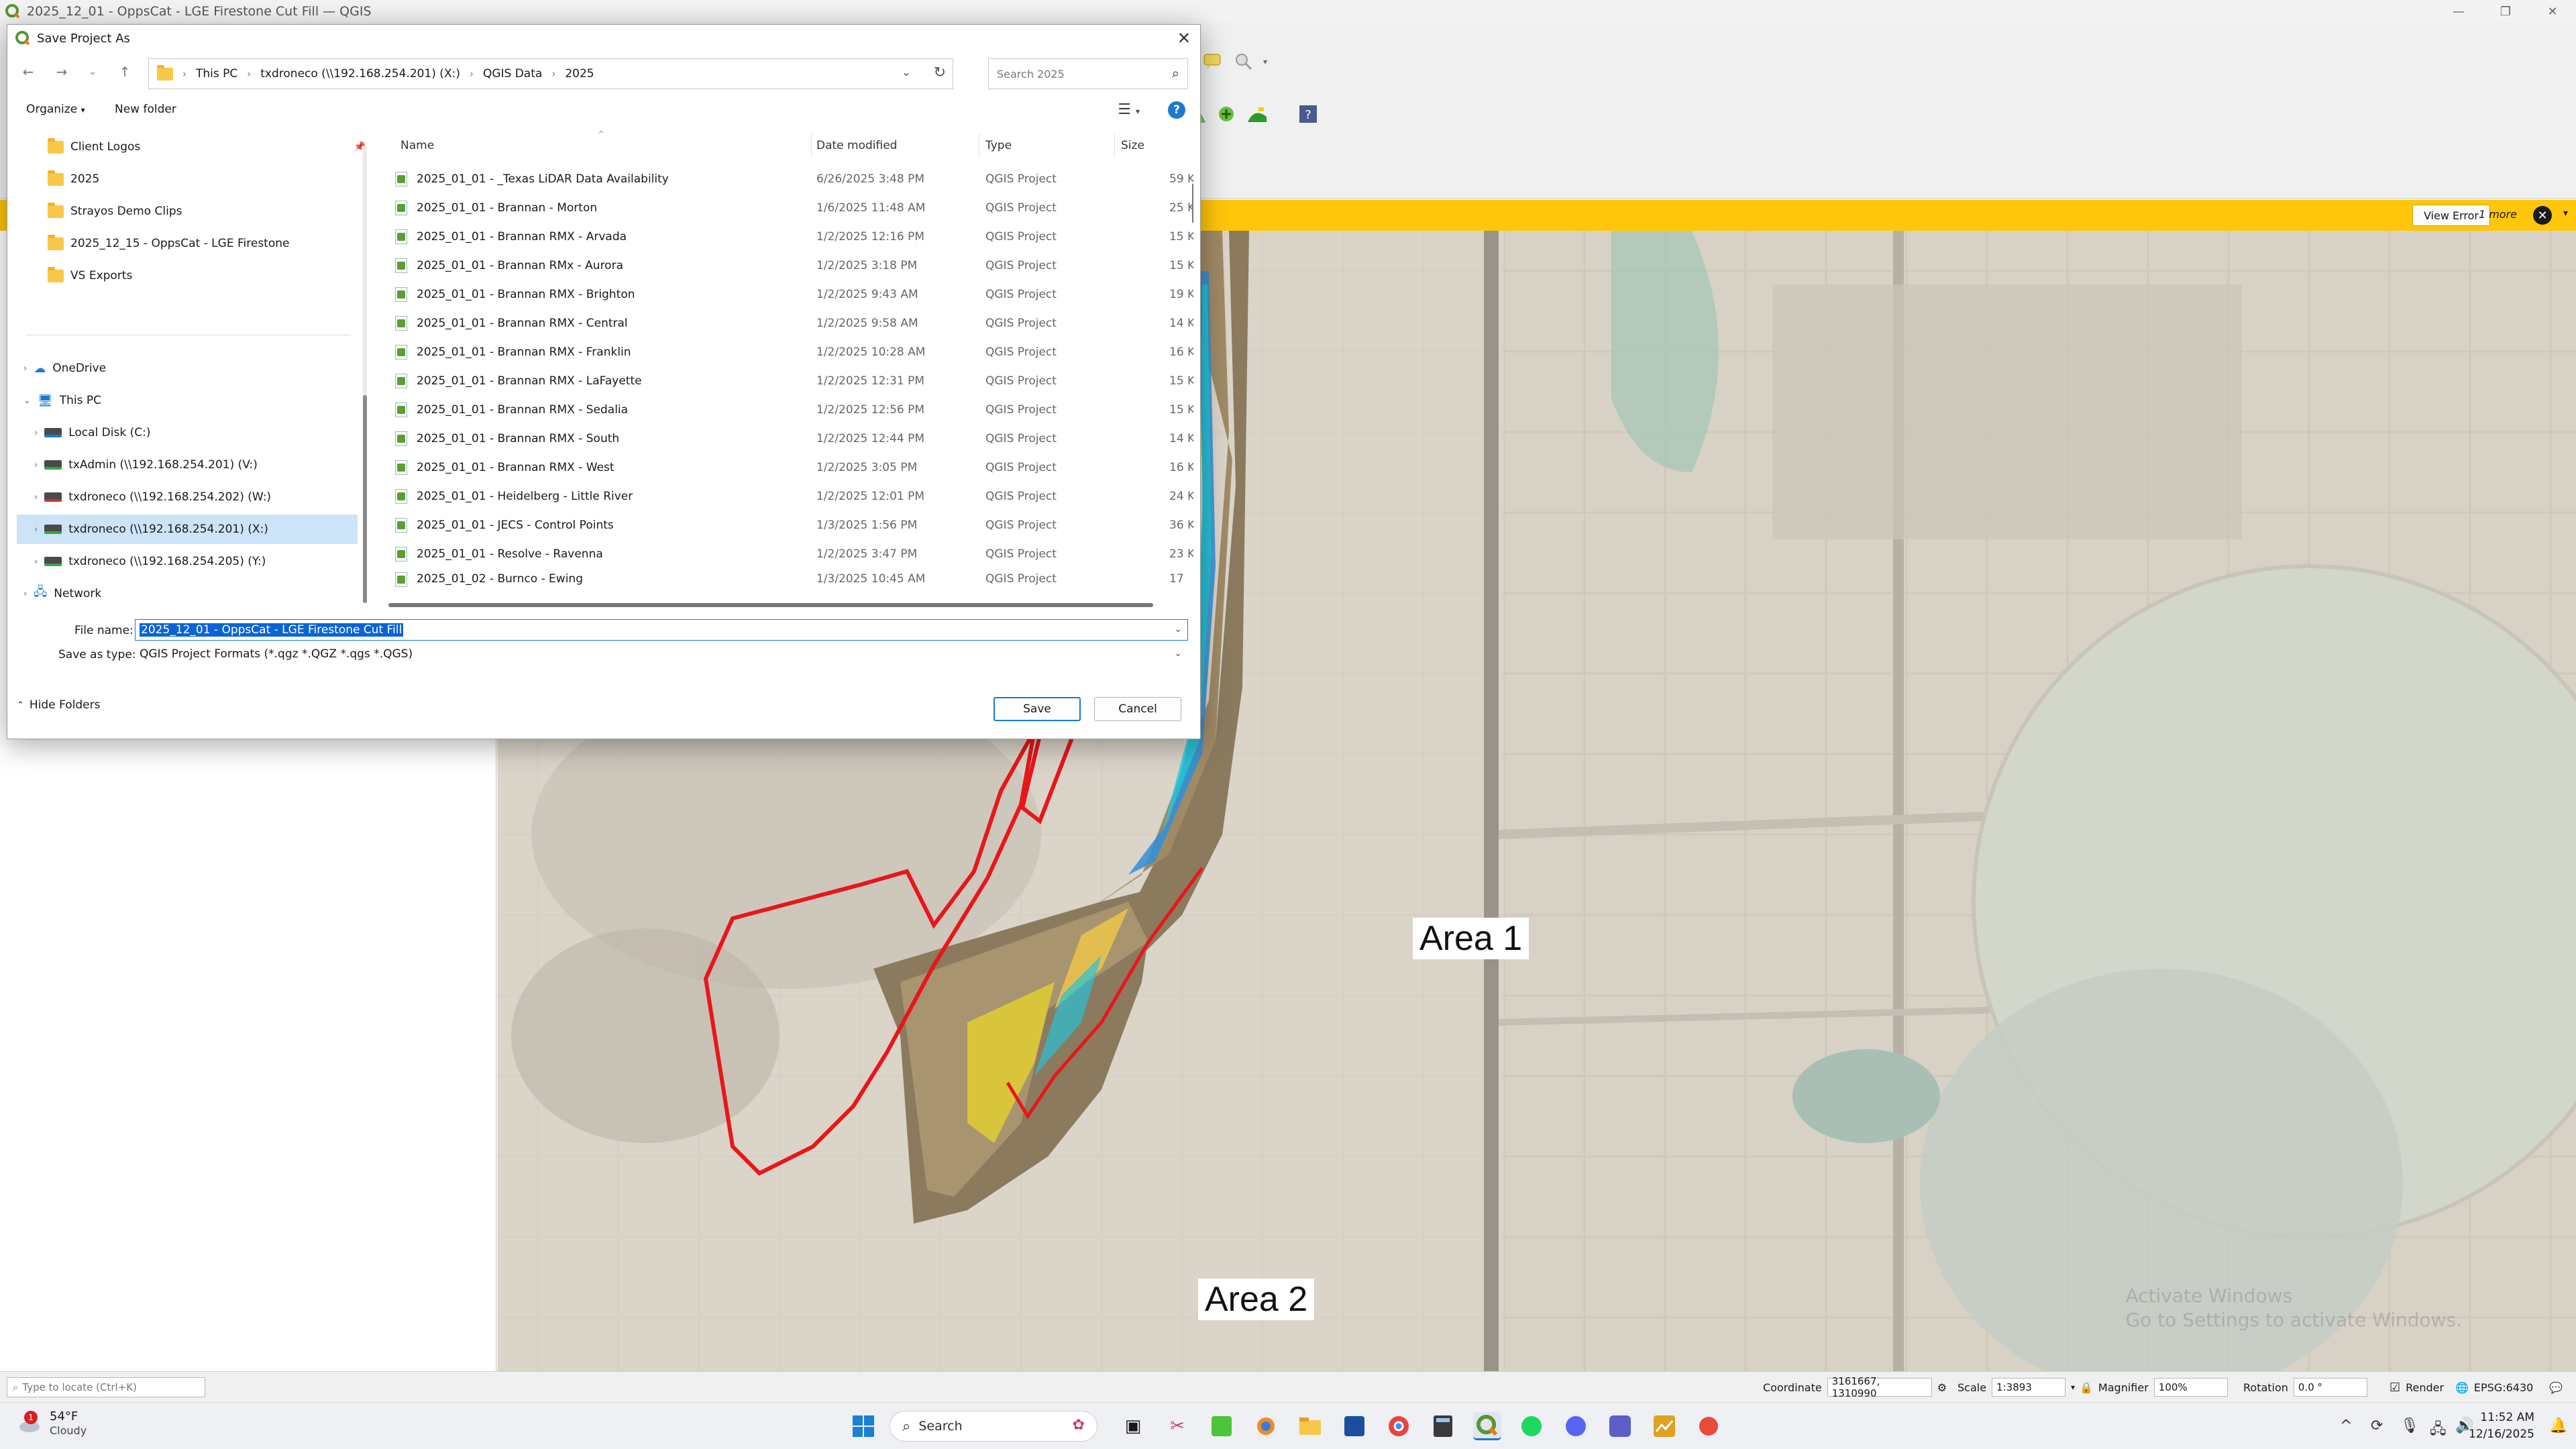 The width and height of the screenshot is (2576, 1449). Describe the element at coordinates (1310, 1426) in the screenshot. I see `file-explorer-icon` at that location.